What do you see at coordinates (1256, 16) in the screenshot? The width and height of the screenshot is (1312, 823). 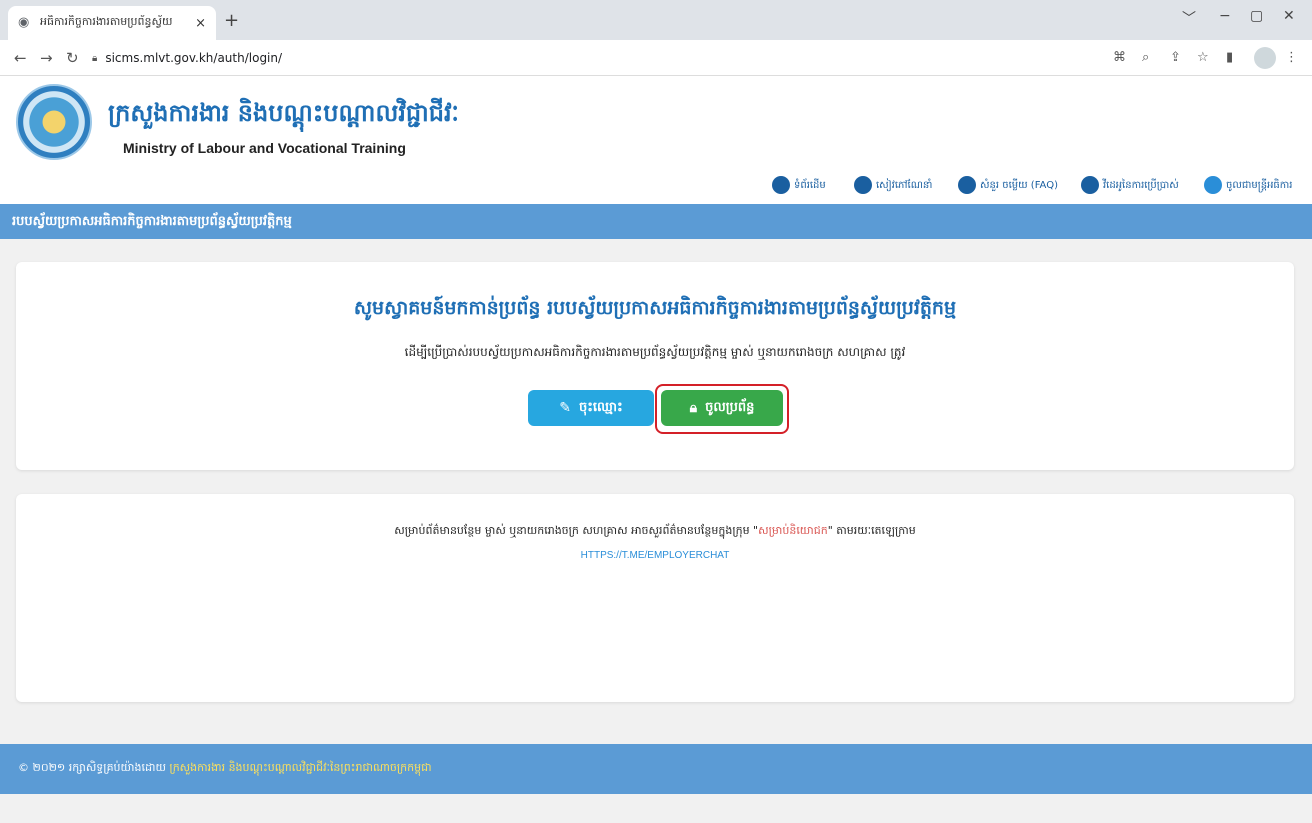 I see `maximize-icon: ▢` at bounding box center [1256, 16].